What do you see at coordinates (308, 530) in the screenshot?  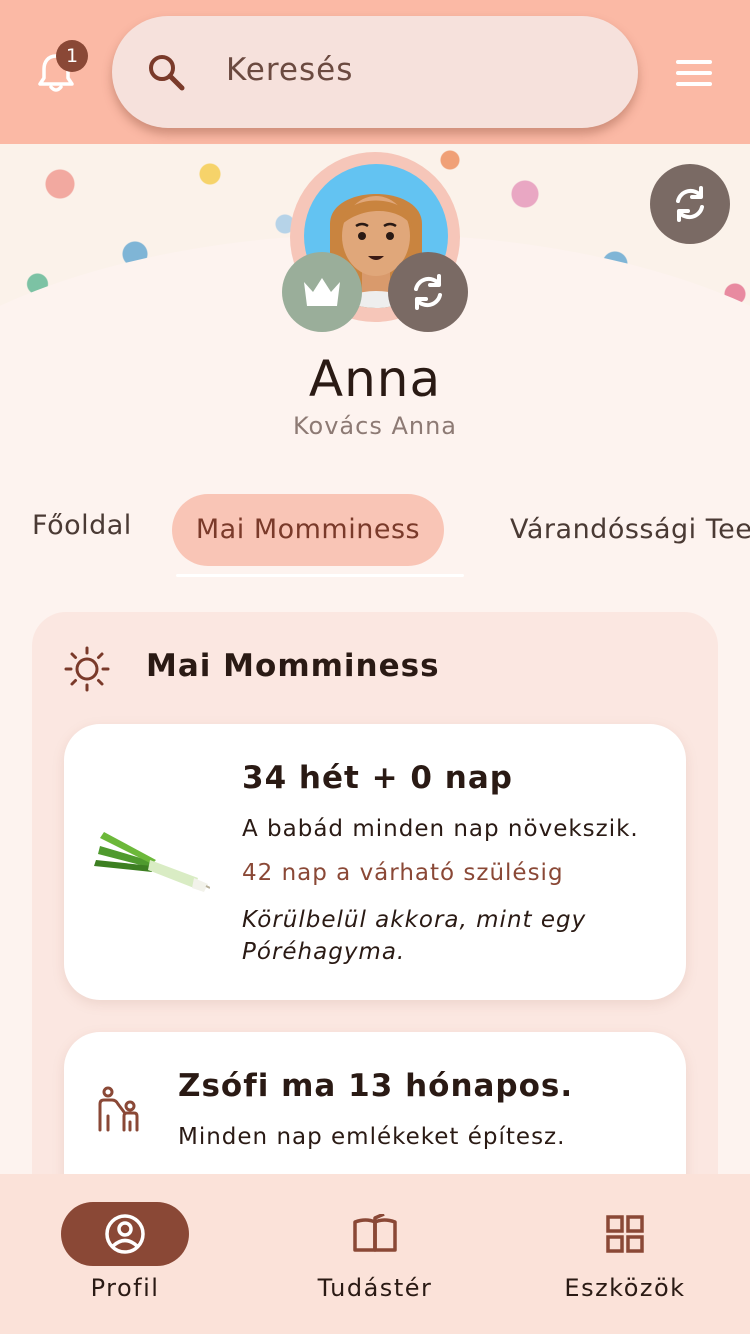 I see `tab-mai-momminess: Mai Momminess` at bounding box center [308, 530].